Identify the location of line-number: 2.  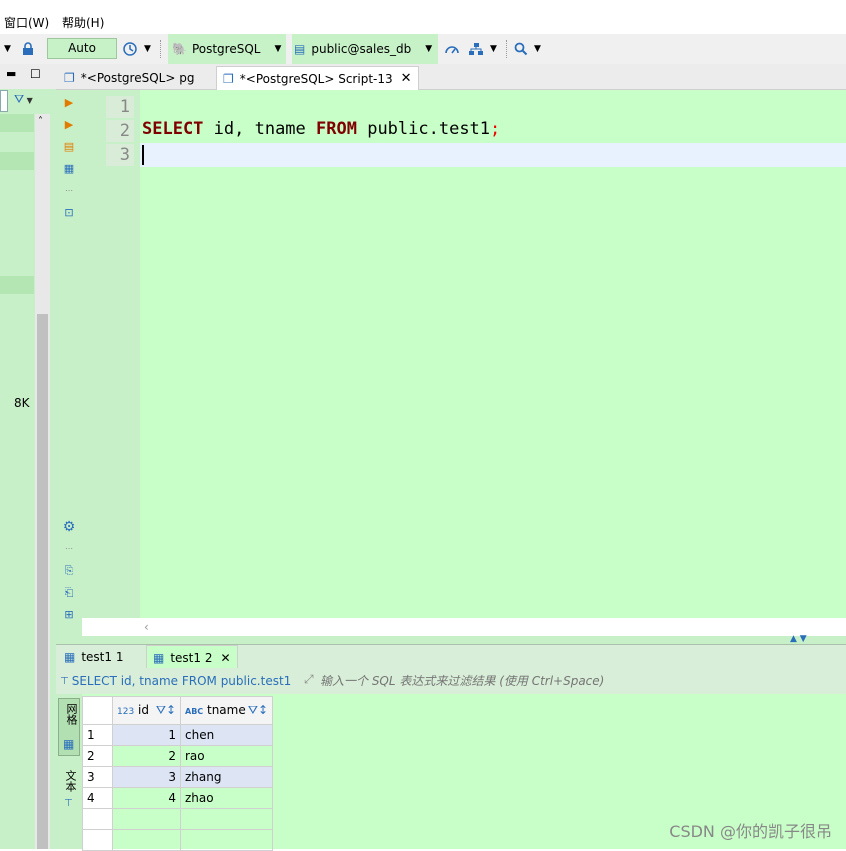
(124, 131).